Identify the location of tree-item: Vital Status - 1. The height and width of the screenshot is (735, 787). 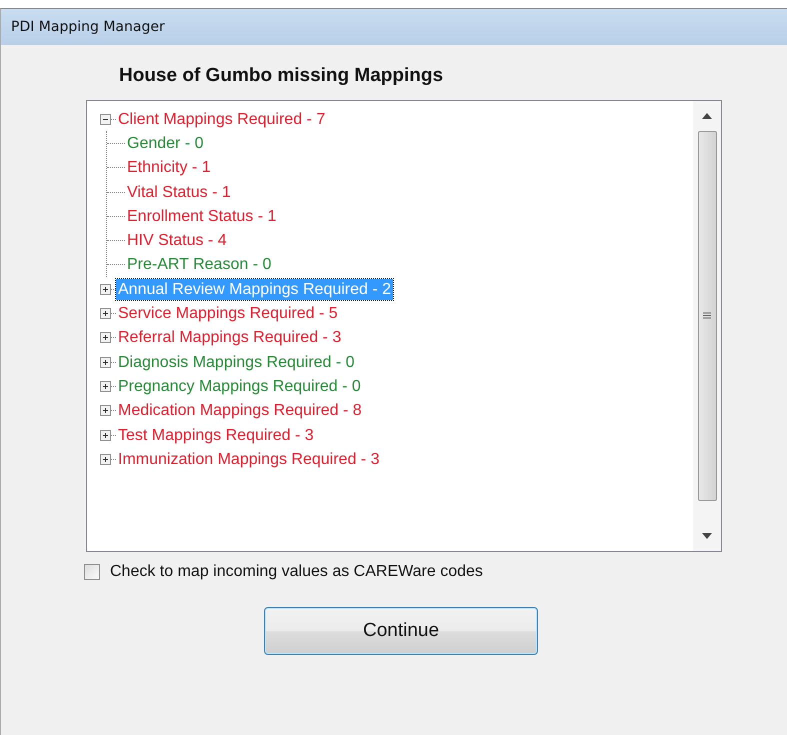
(179, 192).